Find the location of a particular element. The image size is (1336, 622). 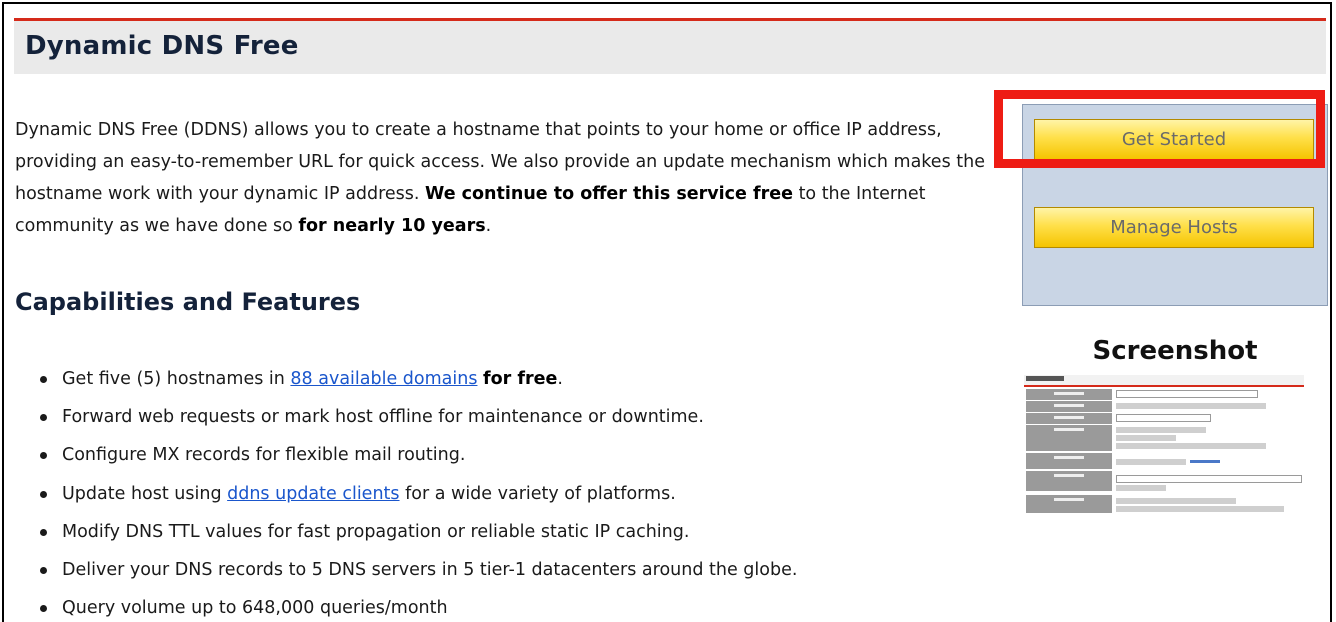

intro-bold-1: We continue to offer this service free is located at coordinates (609, 194).